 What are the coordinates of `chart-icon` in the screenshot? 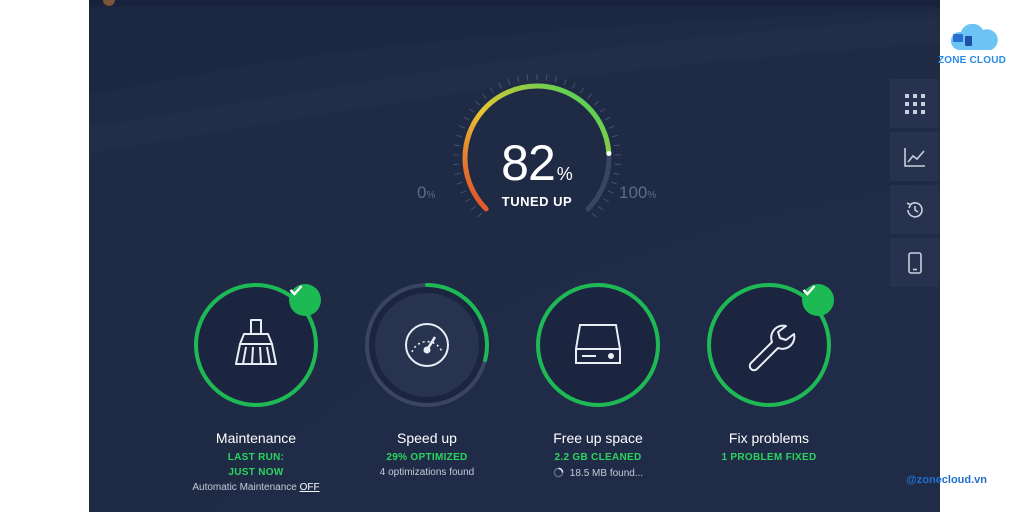 It's located at (914, 157).